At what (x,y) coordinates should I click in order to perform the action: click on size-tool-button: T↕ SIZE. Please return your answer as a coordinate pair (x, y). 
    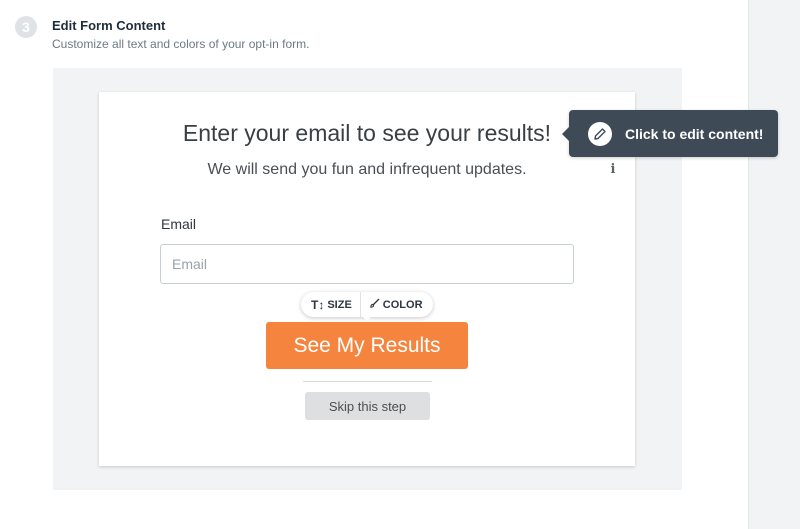
    Looking at the image, I should click on (331, 304).